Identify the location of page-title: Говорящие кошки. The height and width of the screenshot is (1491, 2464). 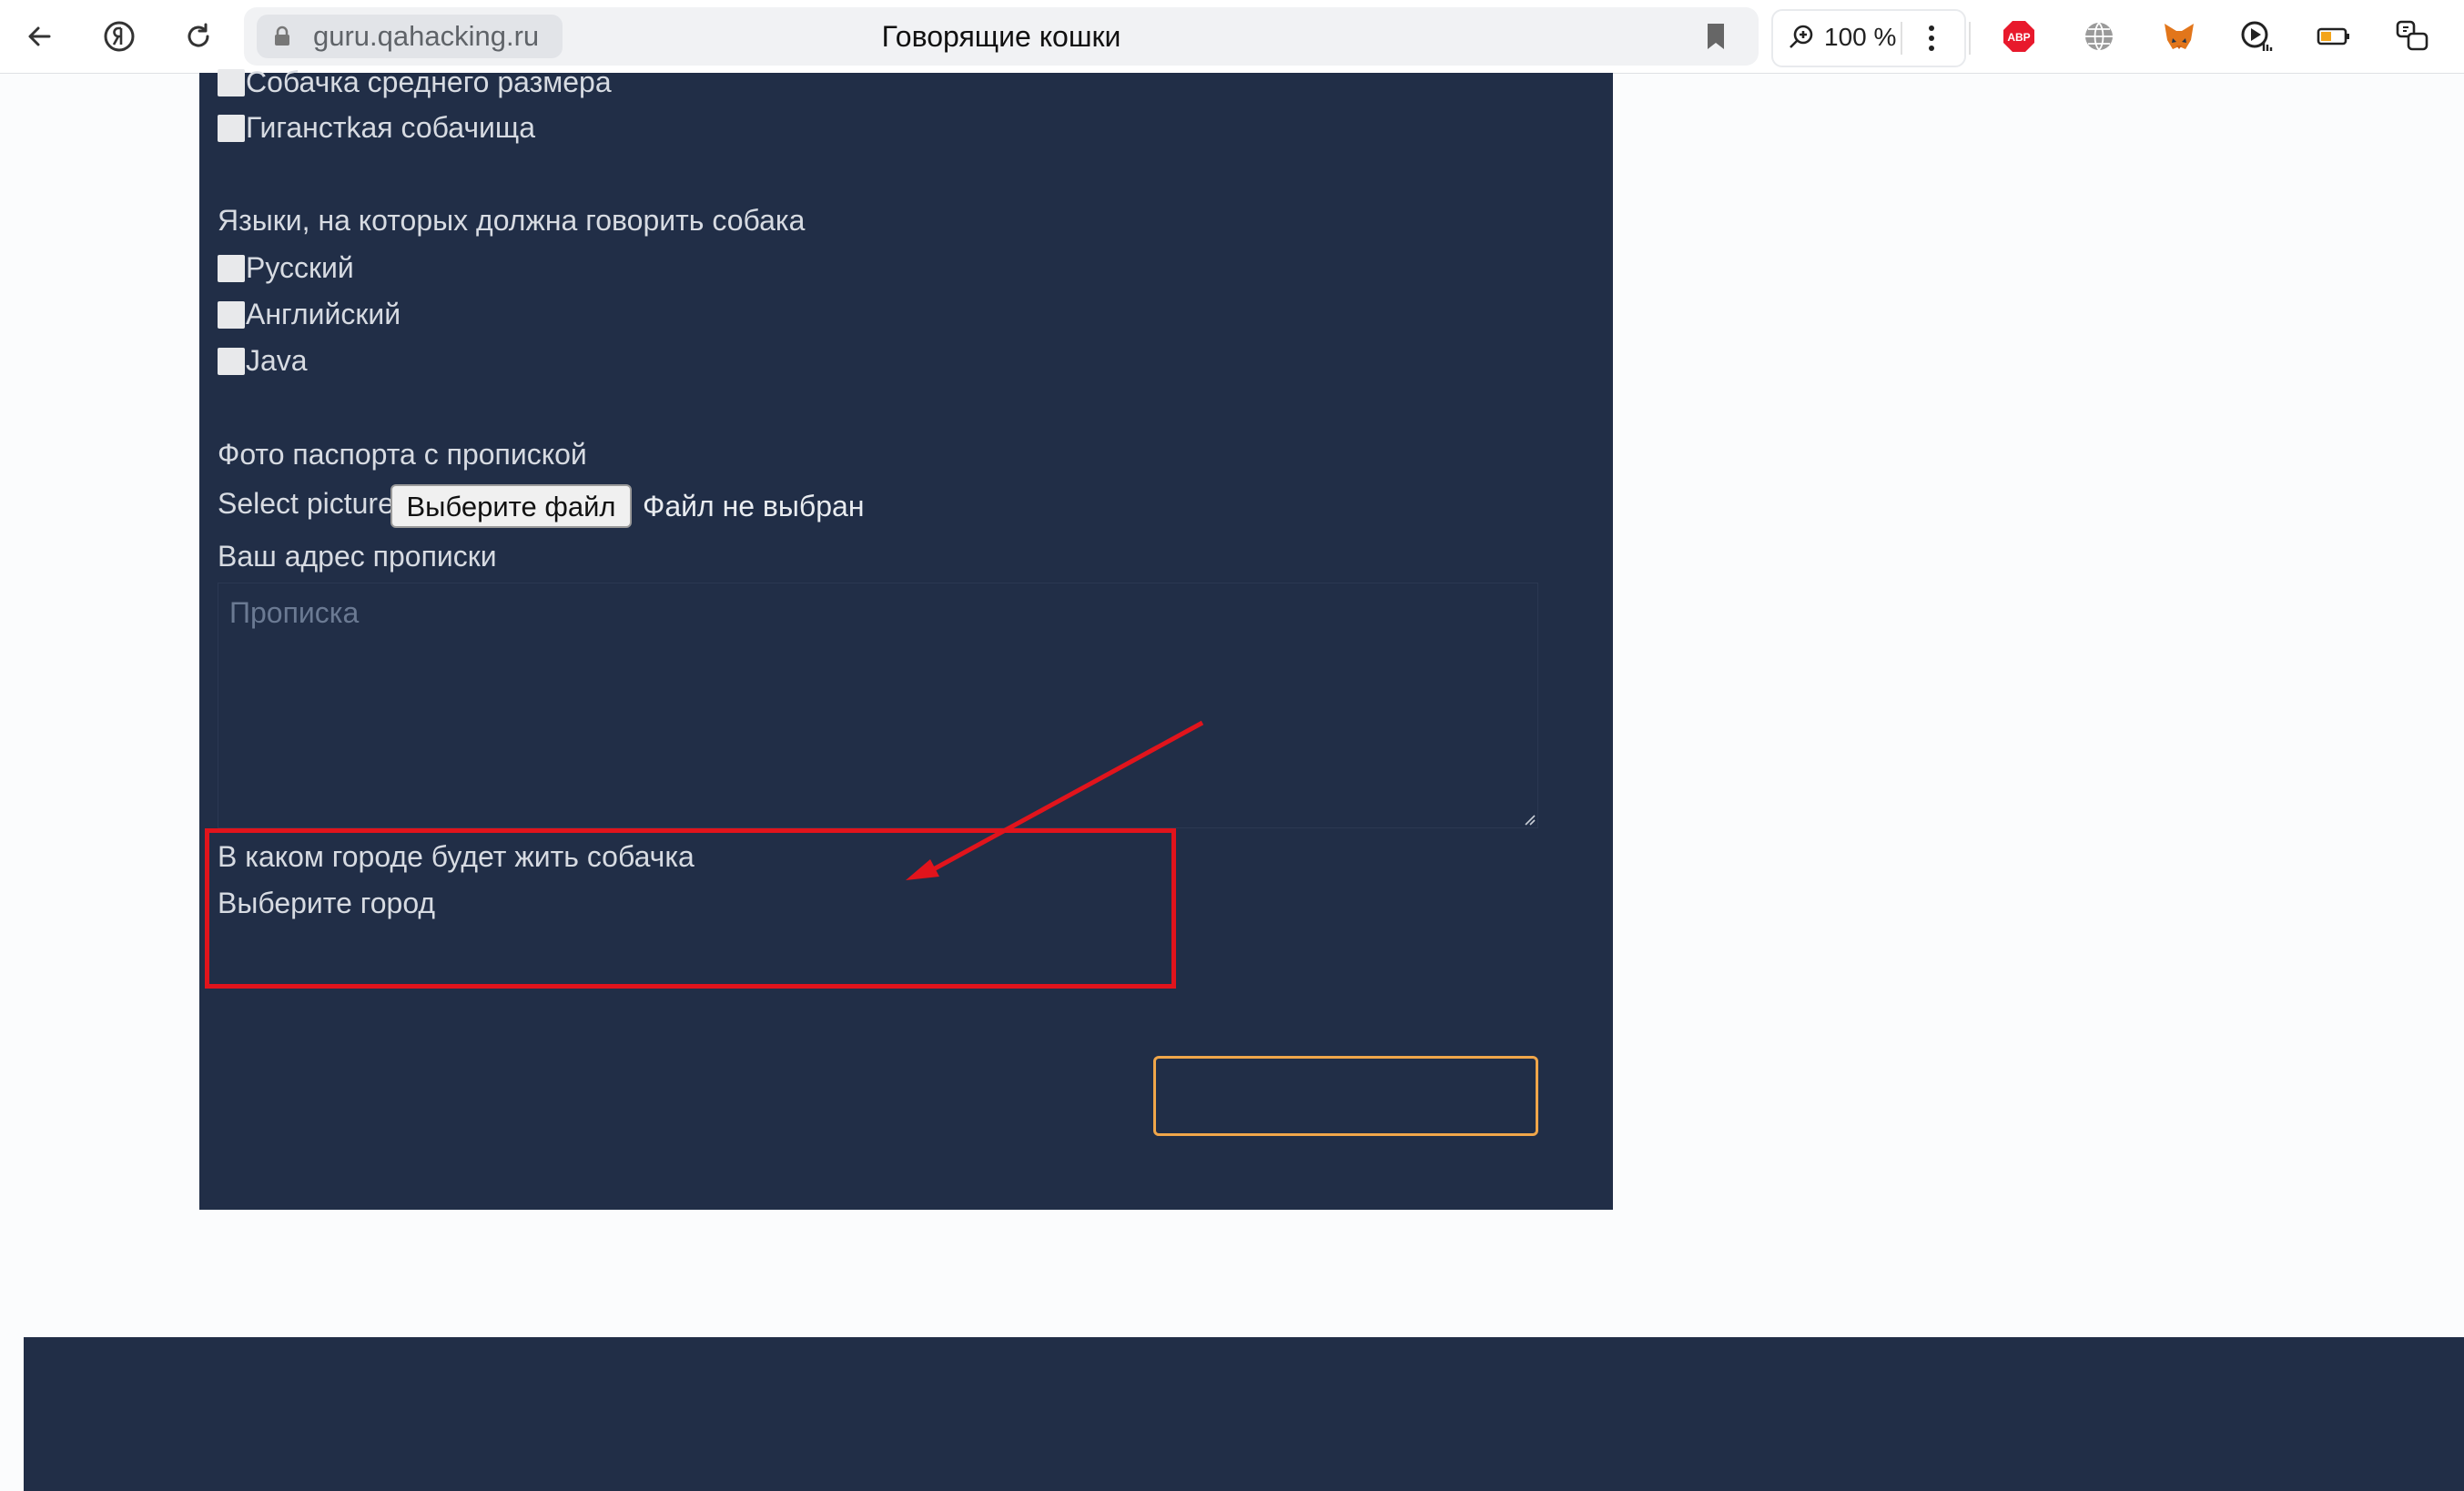
(1001, 36).